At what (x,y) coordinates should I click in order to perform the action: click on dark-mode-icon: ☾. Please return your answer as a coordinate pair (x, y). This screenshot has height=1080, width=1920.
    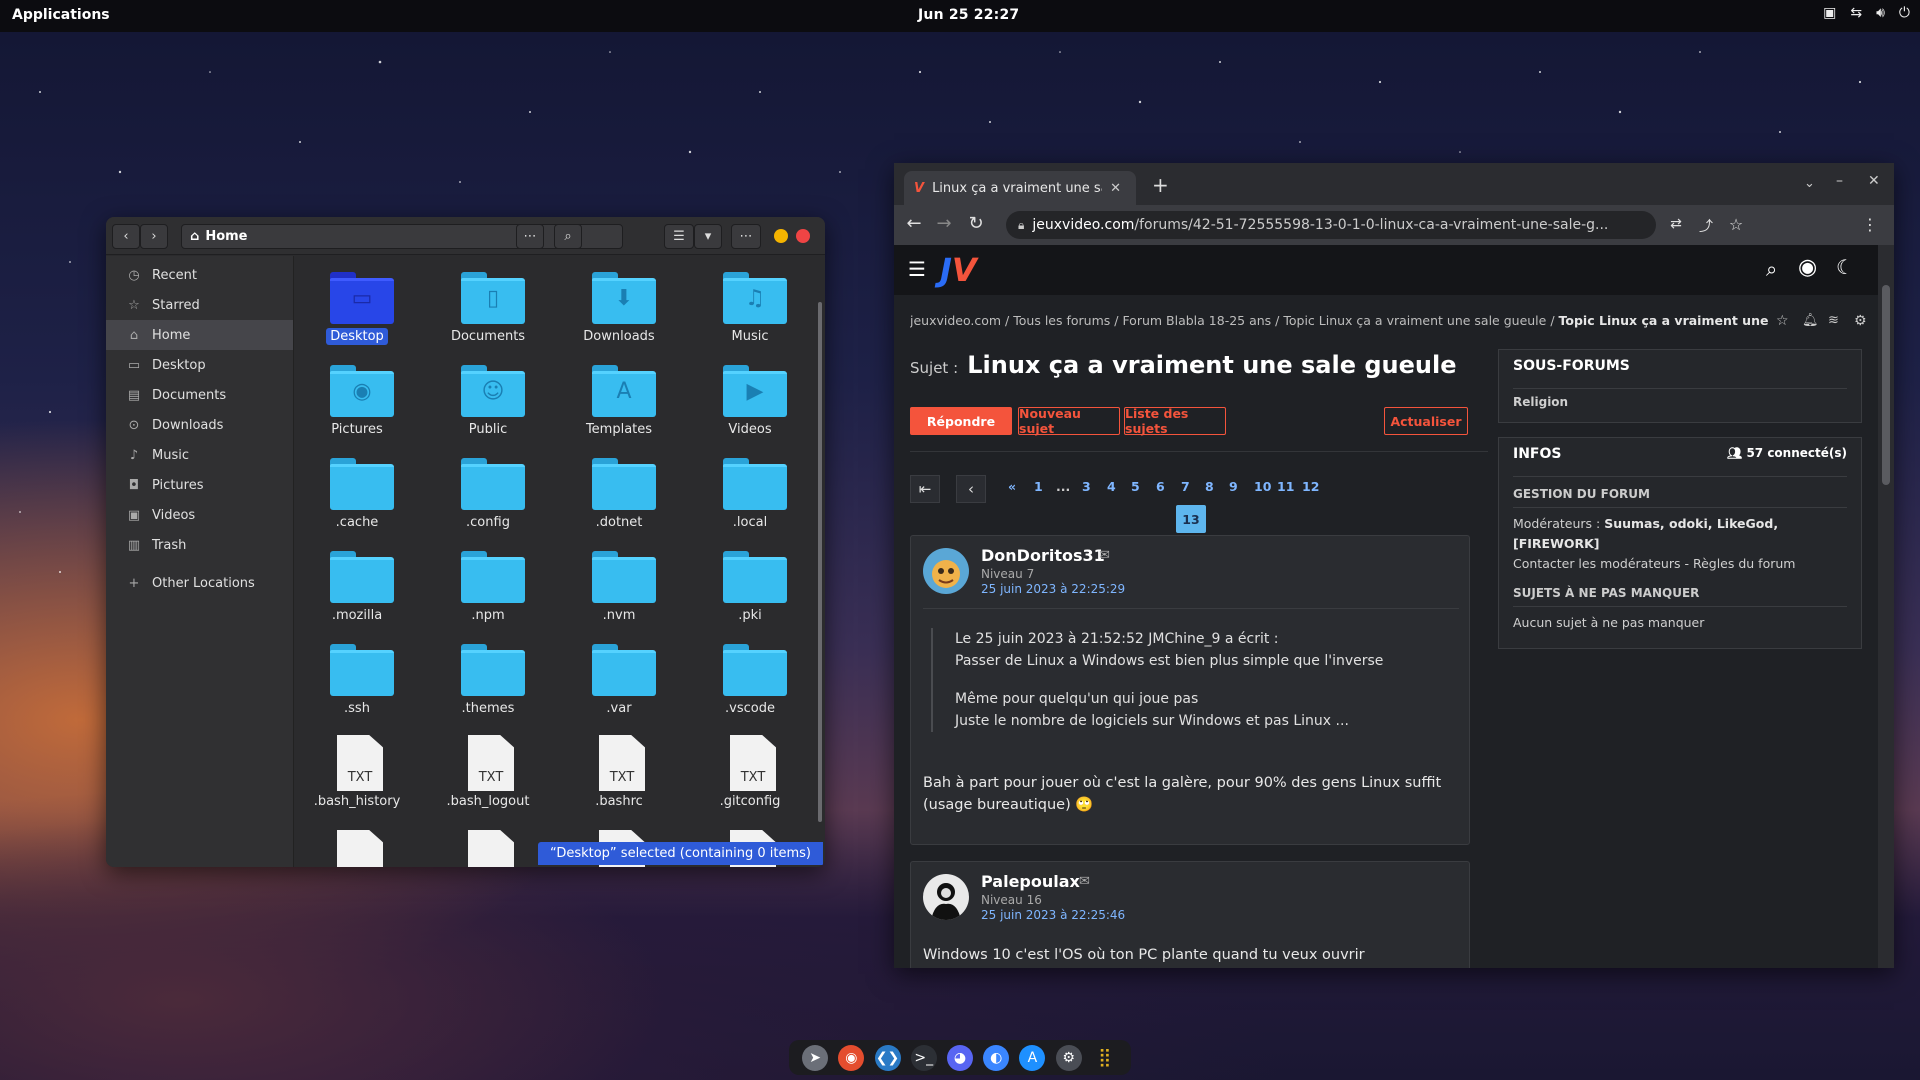
    Looking at the image, I should click on (1845, 267).